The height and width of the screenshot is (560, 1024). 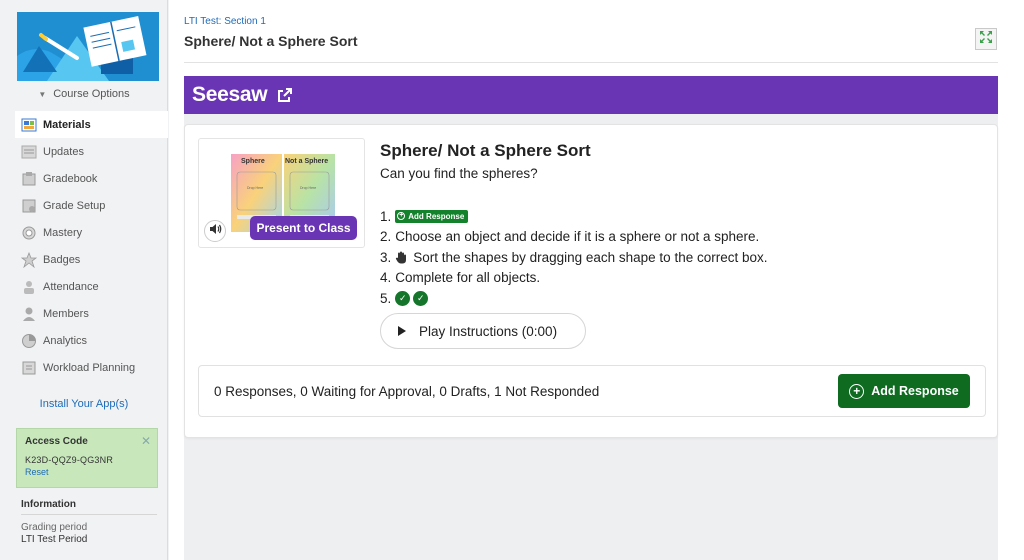 I want to click on badges-icon, so click(x=28, y=259).